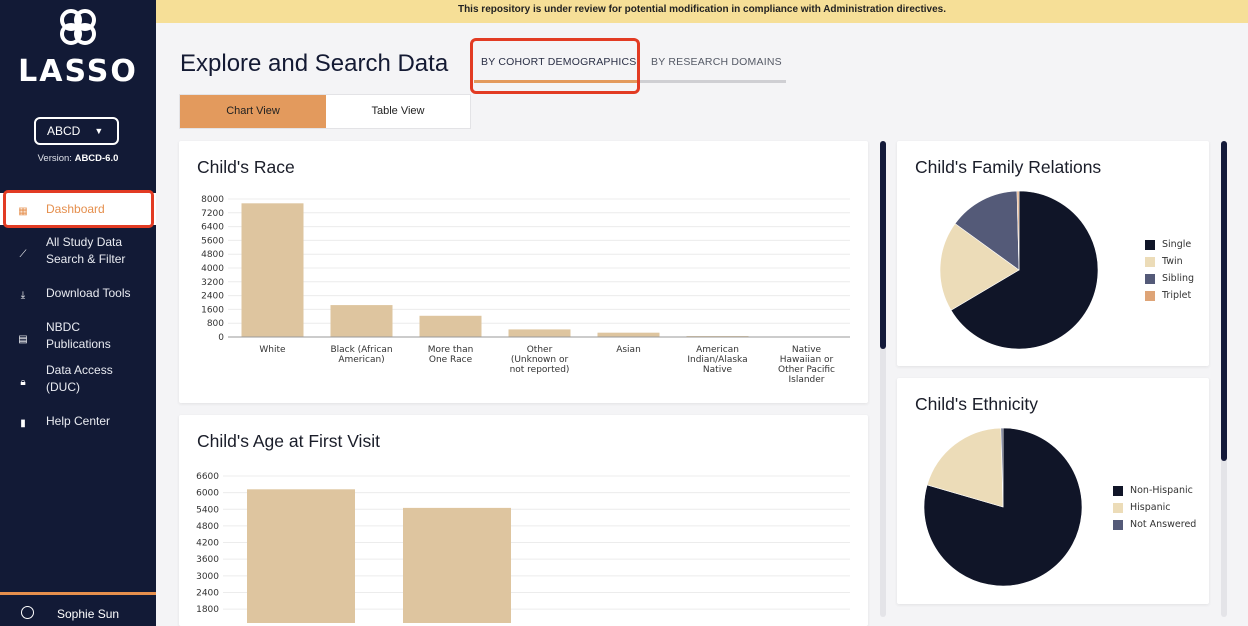 Image resolution: width=1248 pixels, height=626 pixels. What do you see at coordinates (1177, 244) in the screenshot?
I see `legend-label: Single` at bounding box center [1177, 244].